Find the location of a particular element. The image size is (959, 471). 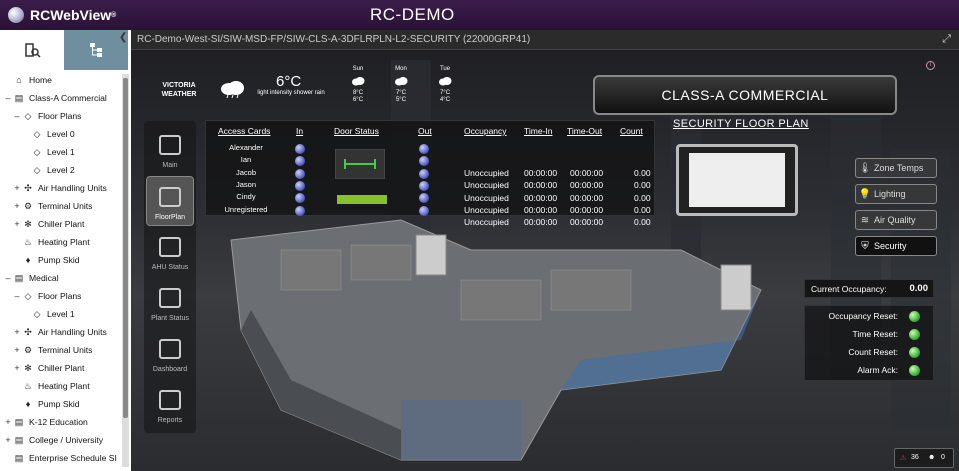

info-icon: i is located at coordinates (930, 65).